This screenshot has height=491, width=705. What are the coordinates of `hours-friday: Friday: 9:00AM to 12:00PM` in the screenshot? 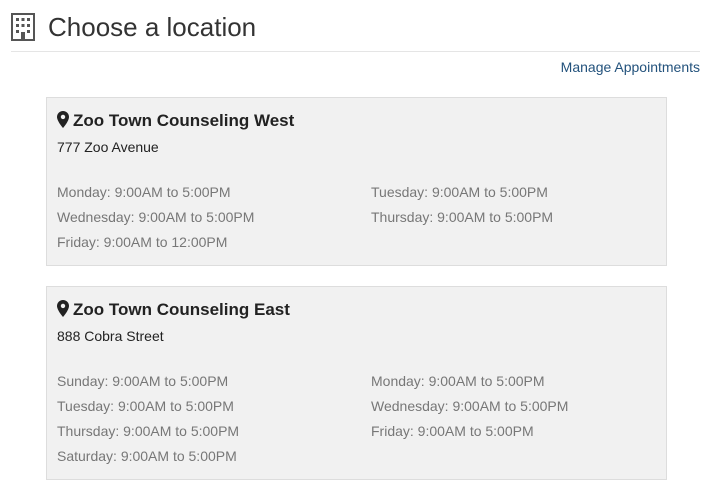 It's located at (142, 242).